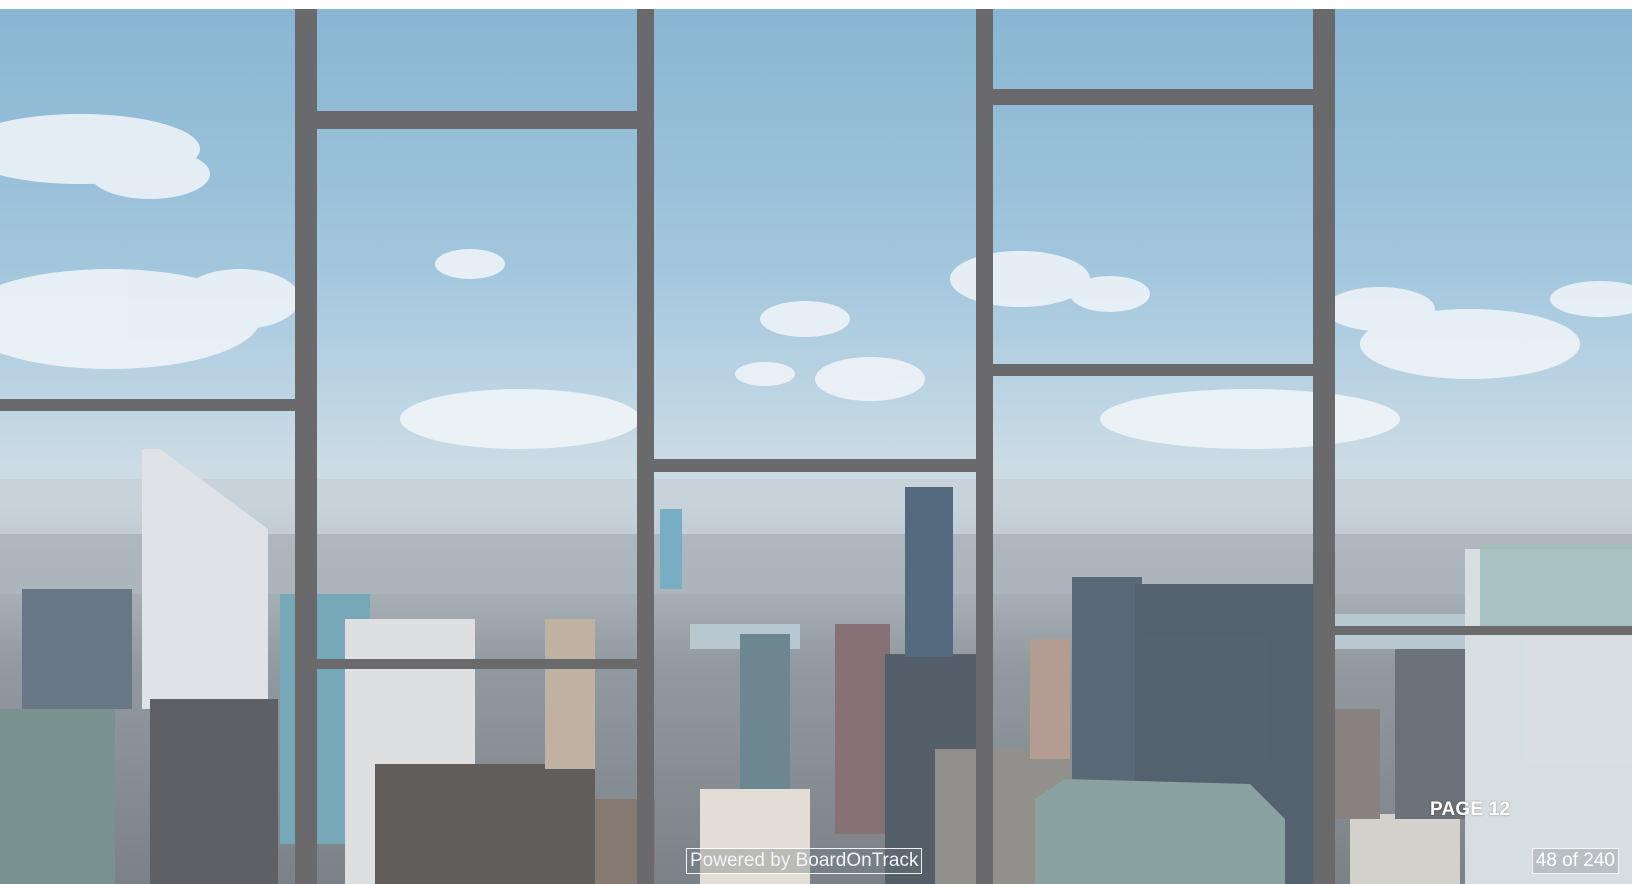 The width and height of the screenshot is (1632, 884). I want to click on page-label: PAGE 12, so click(1470, 809).